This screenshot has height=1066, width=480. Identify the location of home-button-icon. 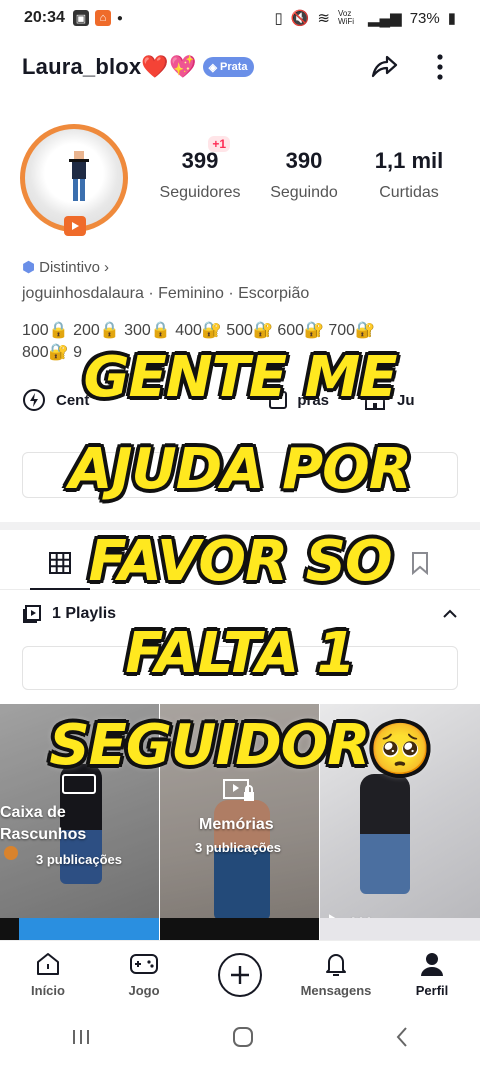
(243, 1037).